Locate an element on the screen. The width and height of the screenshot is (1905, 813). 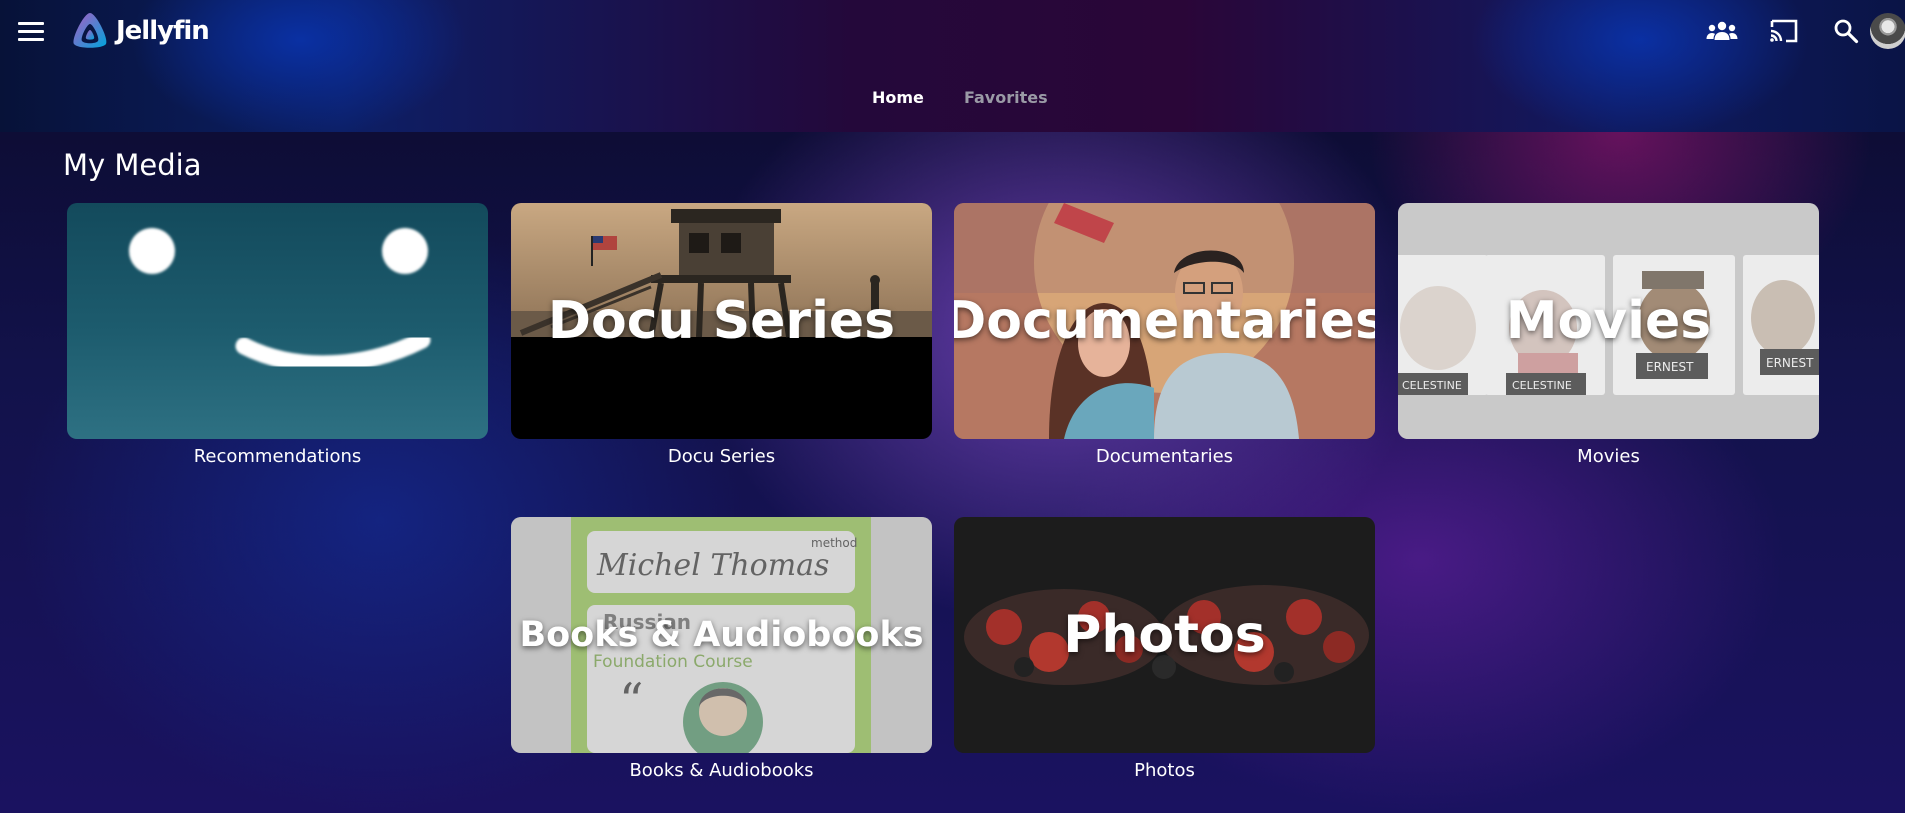
library-label: Books & Audiobooks is located at coordinates (721, 770).